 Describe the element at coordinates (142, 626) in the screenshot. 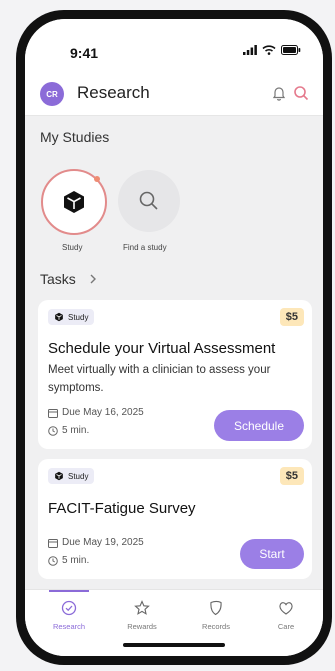

I see `tab-label: Rewards` at that location.